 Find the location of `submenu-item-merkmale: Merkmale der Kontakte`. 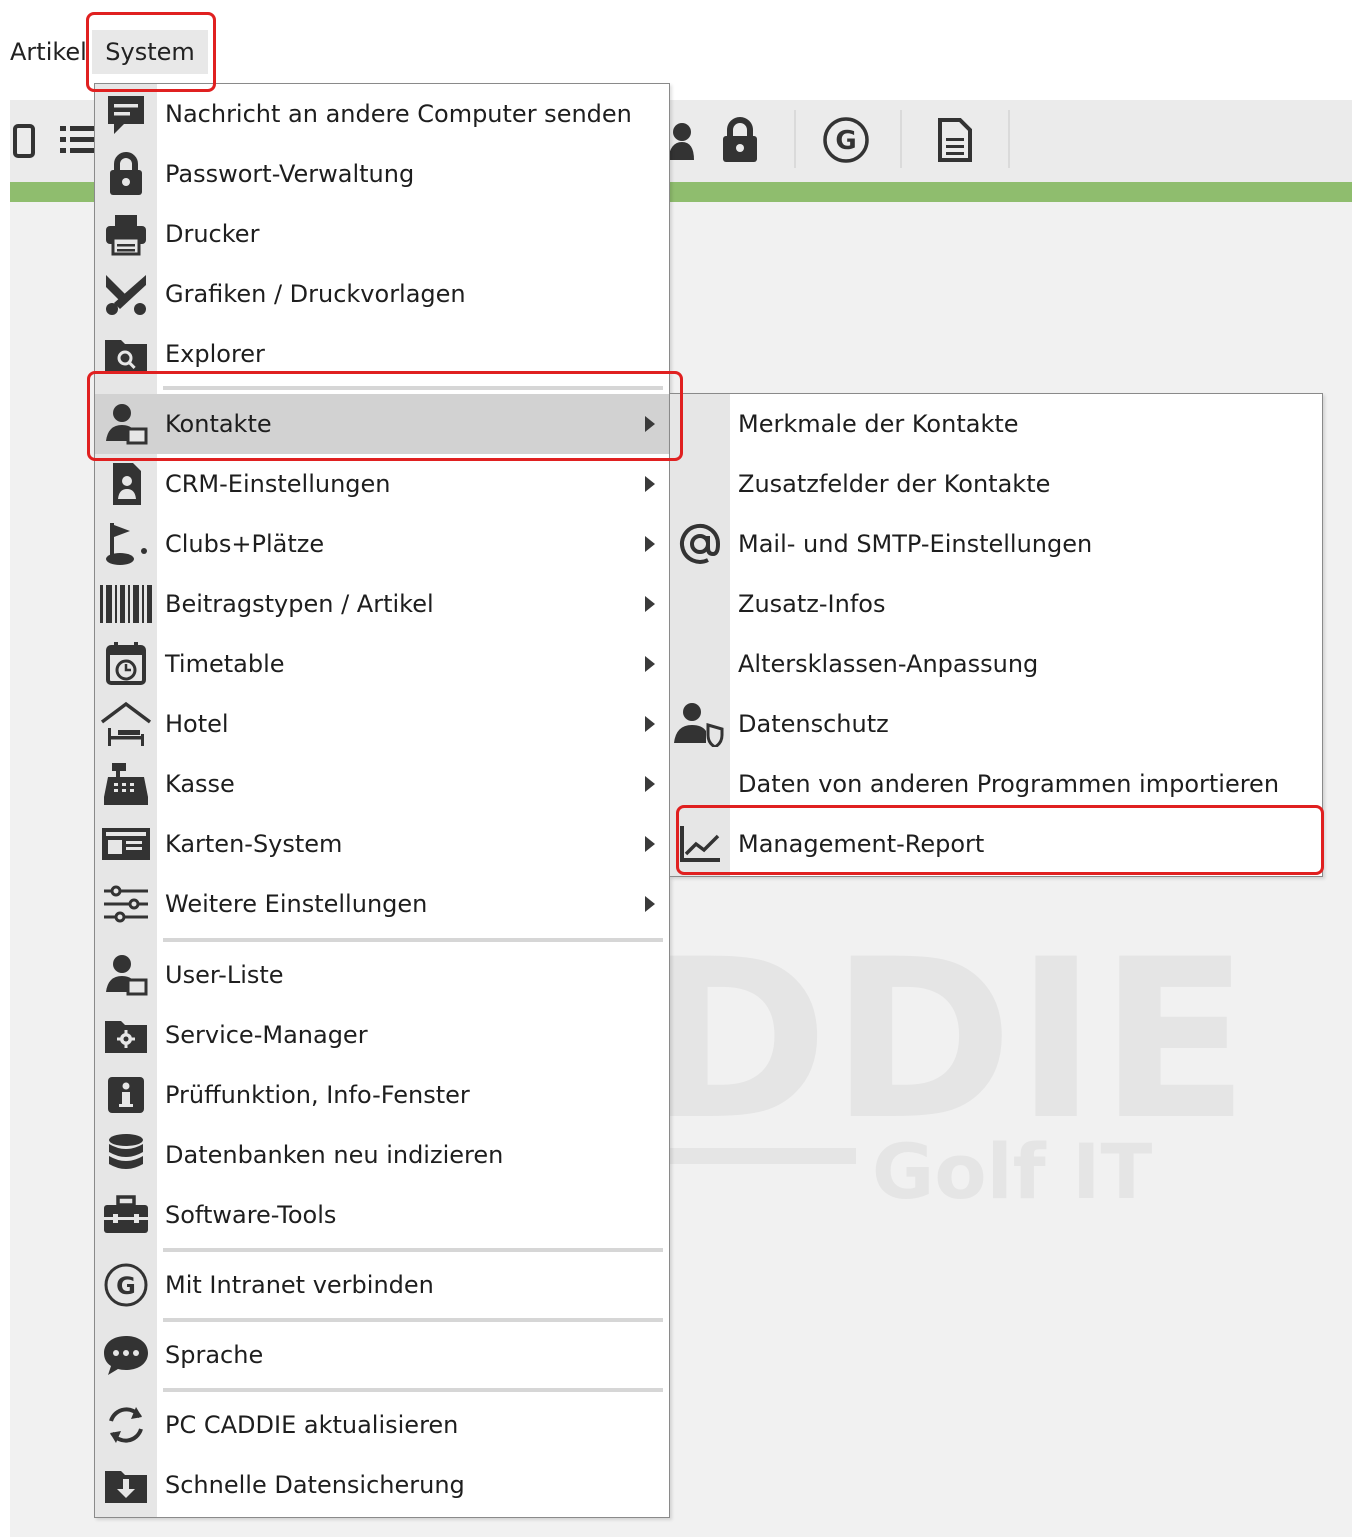

submenu-item-merkmale: Merkmale der Kontakte is located at coordinates (996, 424).